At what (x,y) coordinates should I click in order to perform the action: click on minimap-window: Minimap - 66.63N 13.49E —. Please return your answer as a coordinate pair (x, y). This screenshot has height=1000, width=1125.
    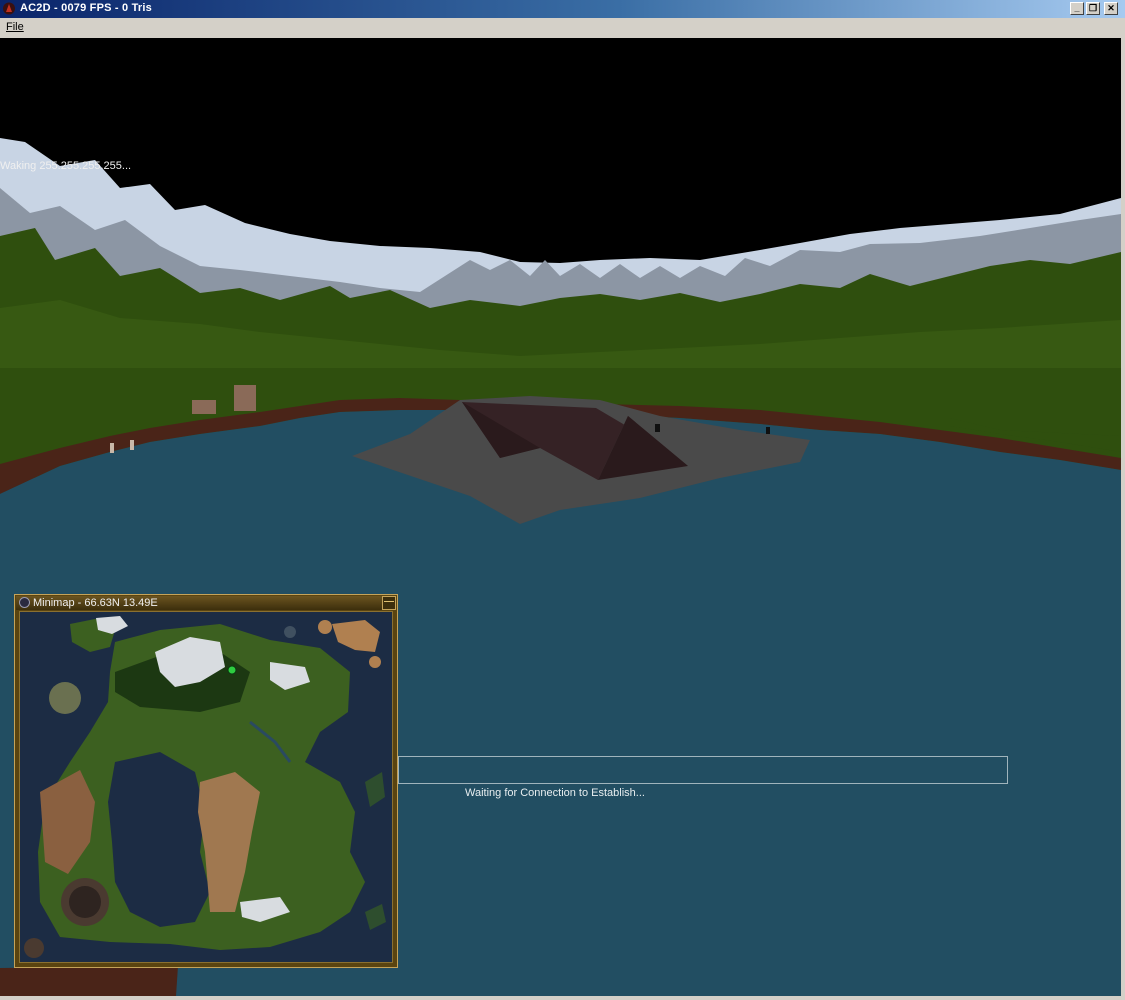
    Looking at the image, I should click on (206, 781).